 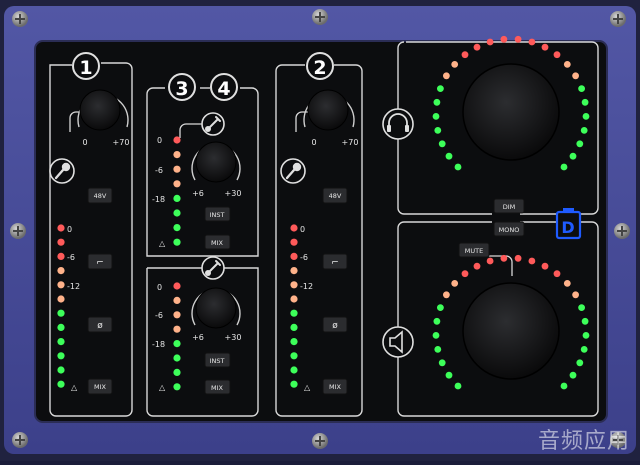 I want to click on channel-3-4-upper-gain-max: +30, so click(x=233, y=193).